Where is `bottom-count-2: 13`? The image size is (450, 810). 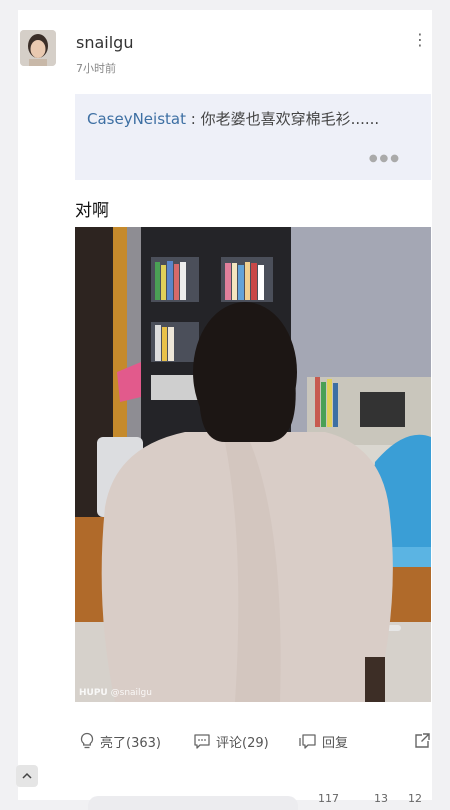 bottom-count-2: 13 is located at coordinates (381, 798).